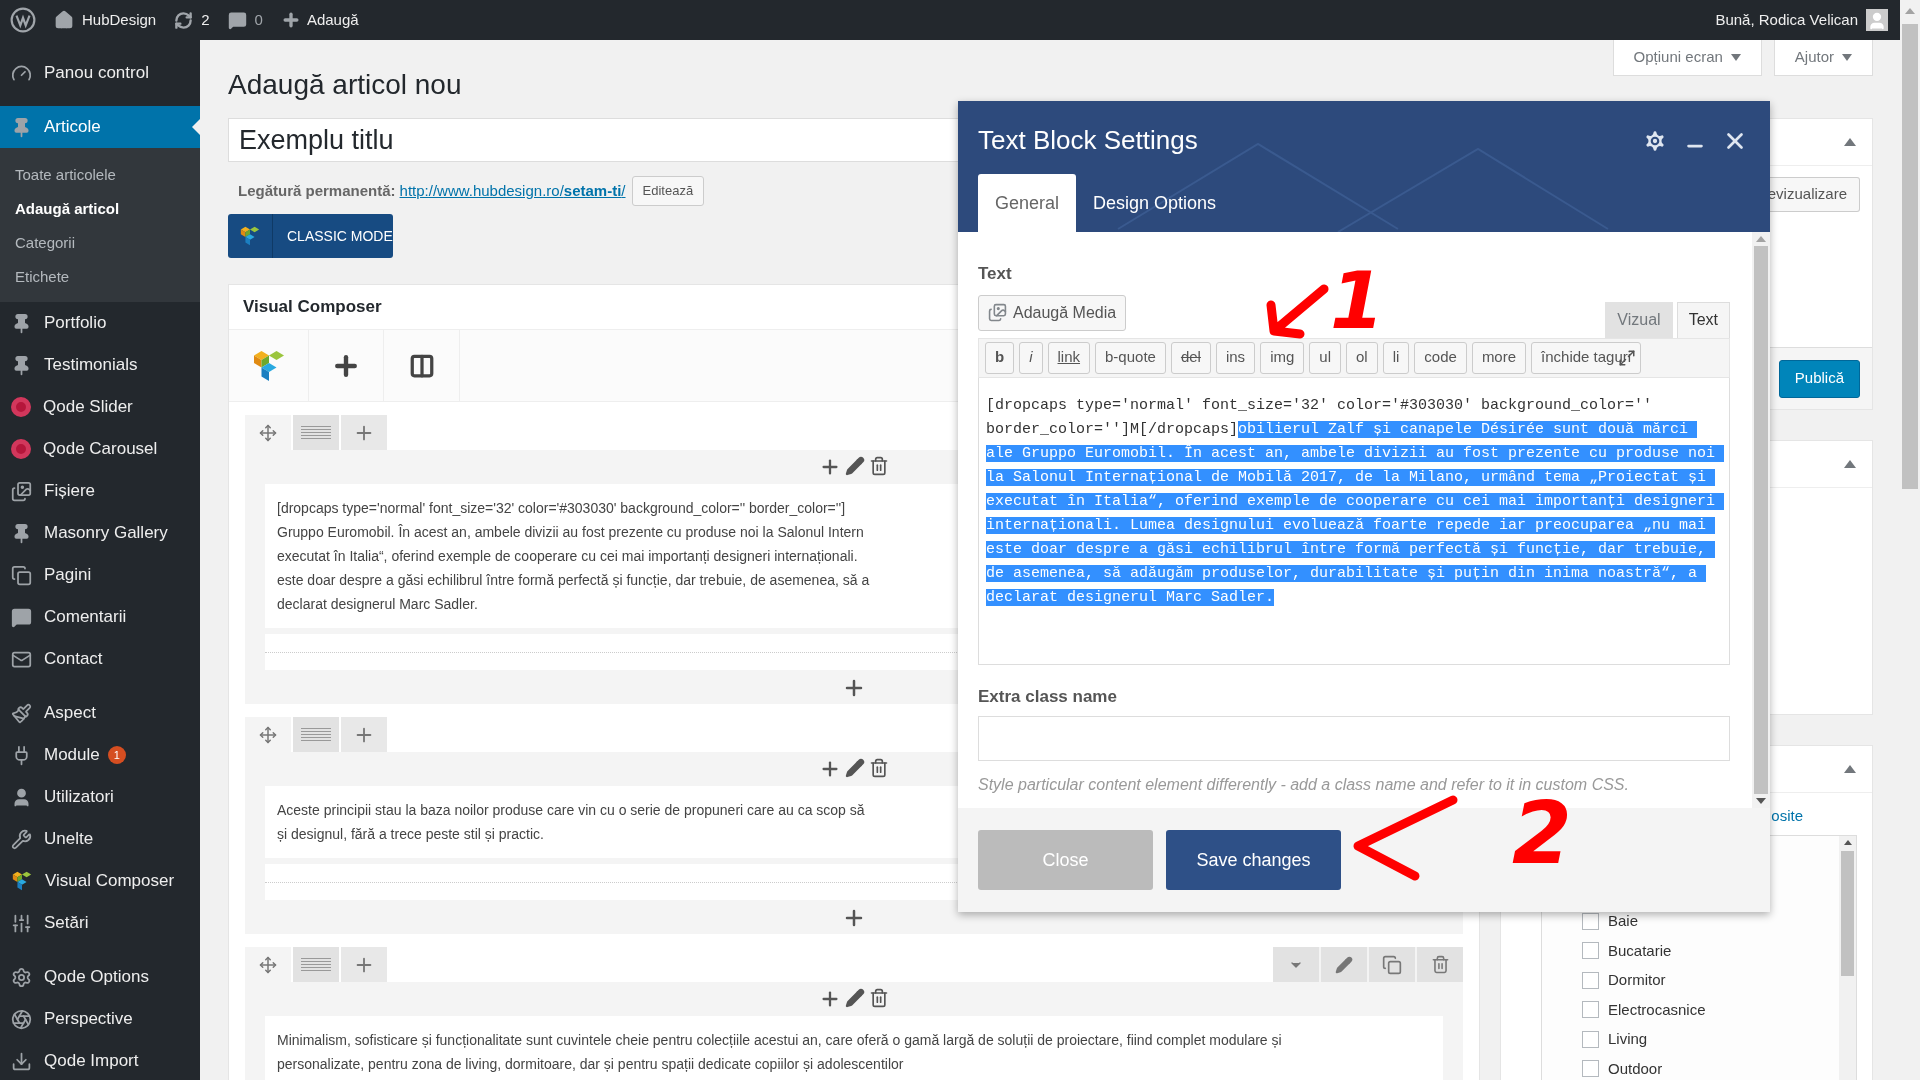  What do you see at coordinates (310, 236) in the screenshot?
I see `classic-mode-button: CLASSIC MODE` at bounding box center [310, 236].